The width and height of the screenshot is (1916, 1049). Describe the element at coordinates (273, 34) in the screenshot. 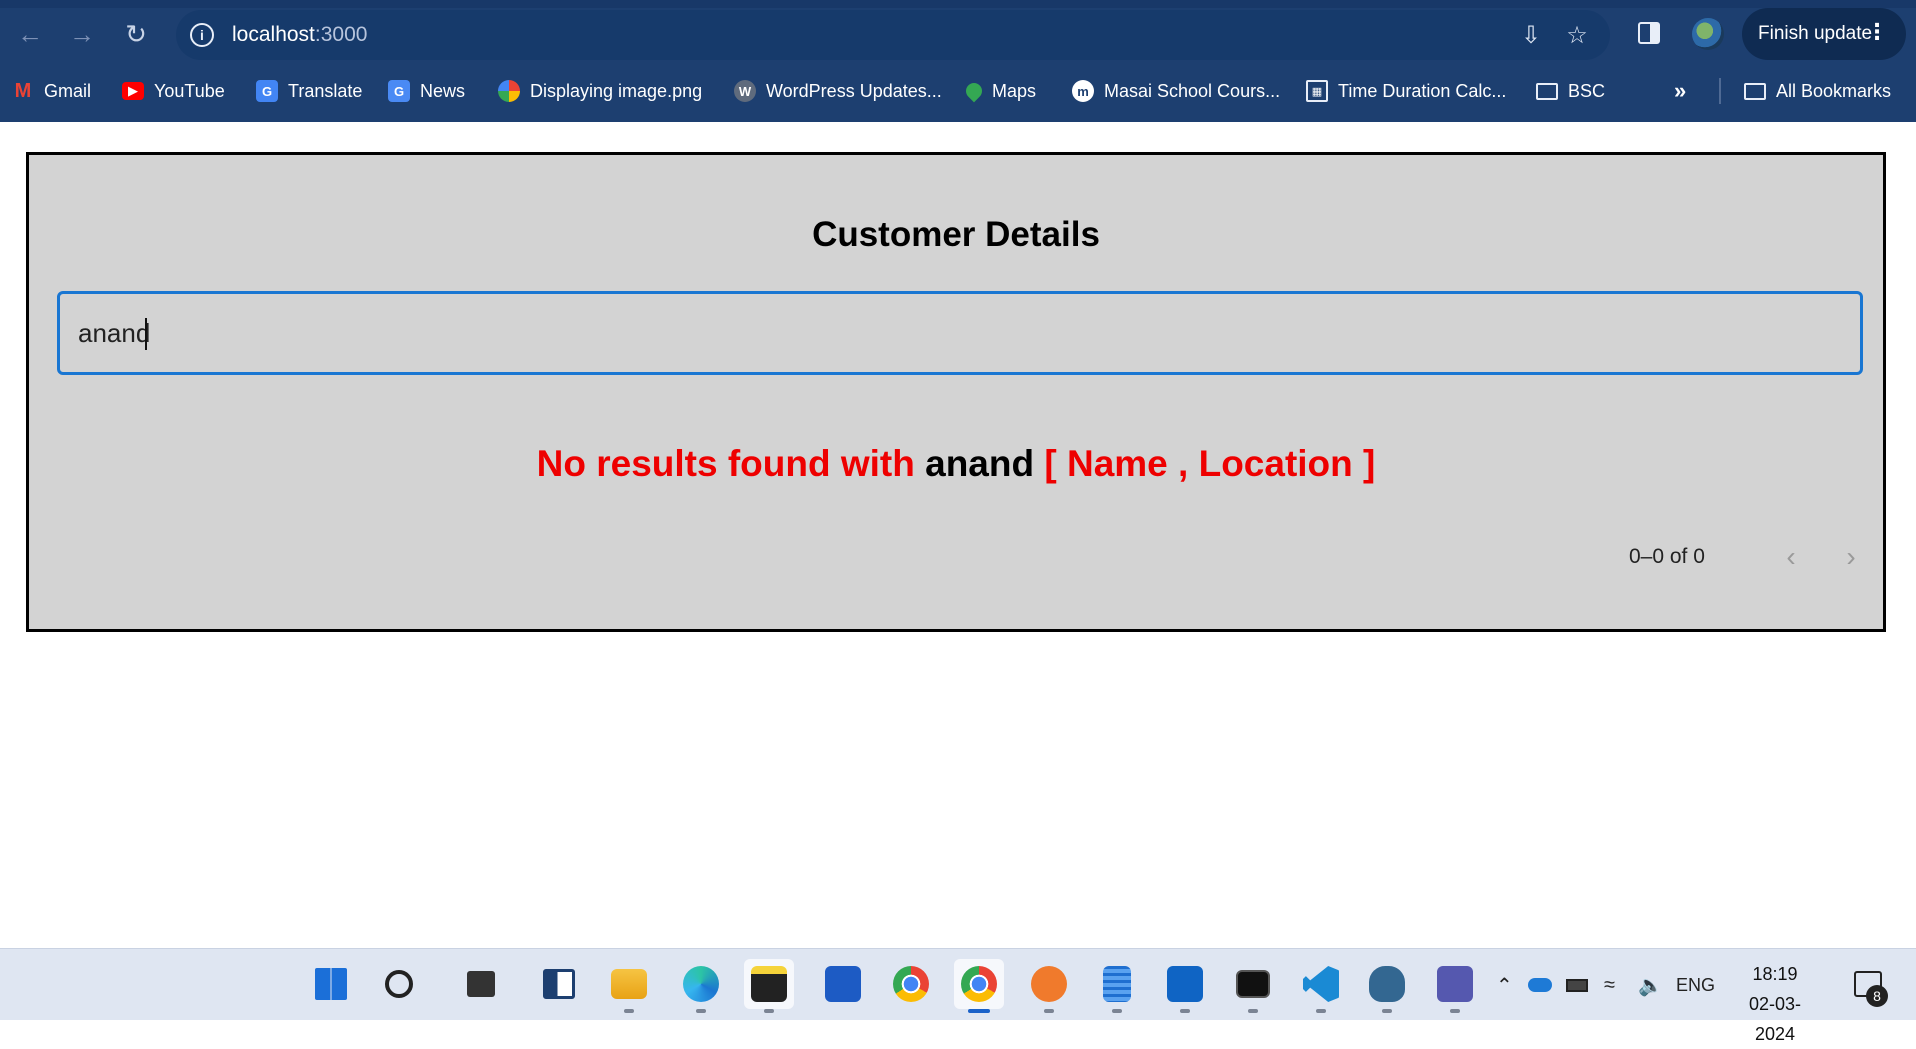

I see `url-host: localhost` at that location.